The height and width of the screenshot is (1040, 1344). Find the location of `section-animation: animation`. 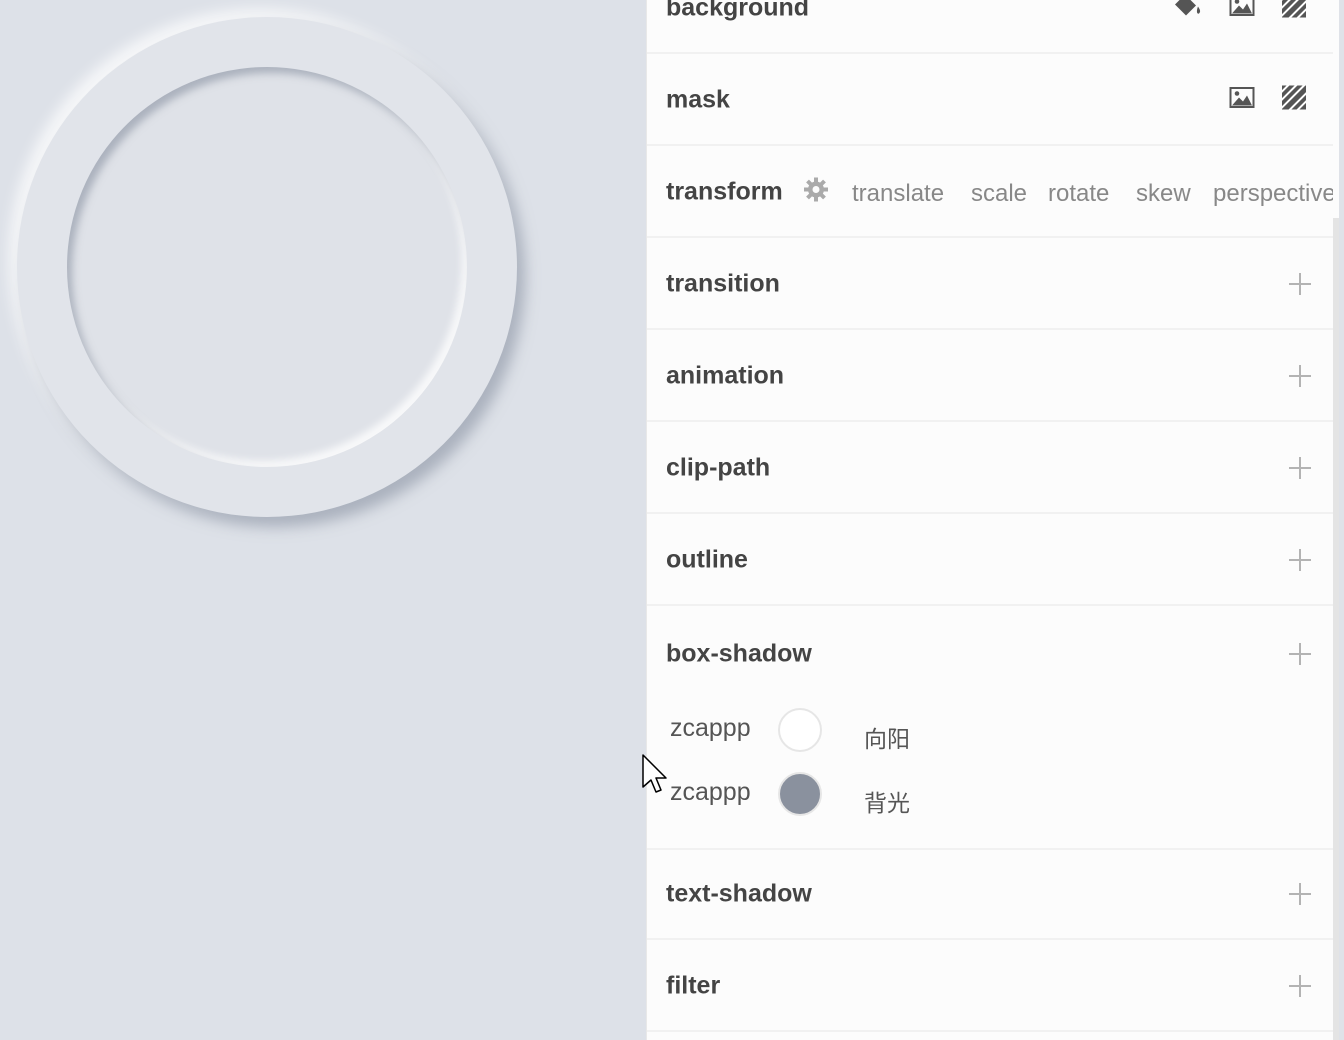

section-animation: animation is located at coordinates (993, 377).